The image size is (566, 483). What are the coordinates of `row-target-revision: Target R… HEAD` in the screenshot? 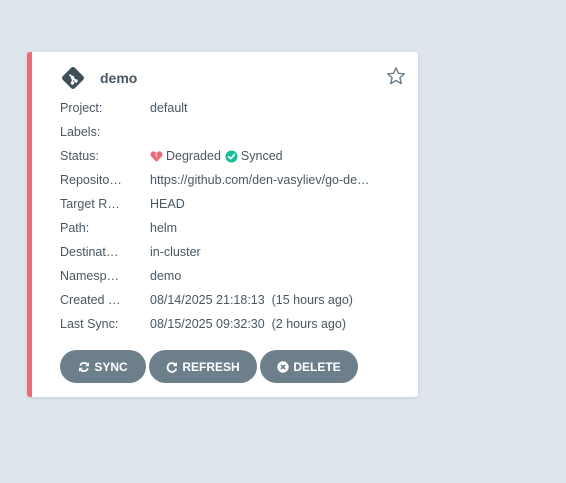 It's located at (239, 204).